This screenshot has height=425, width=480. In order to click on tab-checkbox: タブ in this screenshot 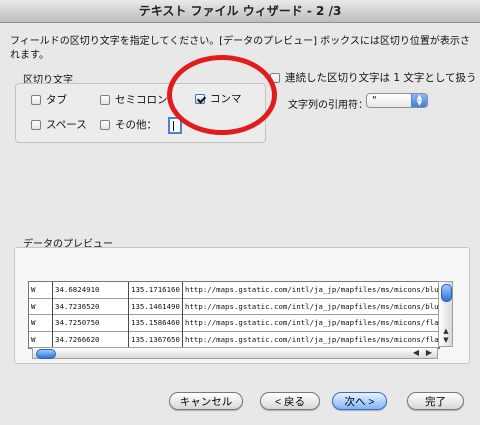, I will do `click(49, 99)`.